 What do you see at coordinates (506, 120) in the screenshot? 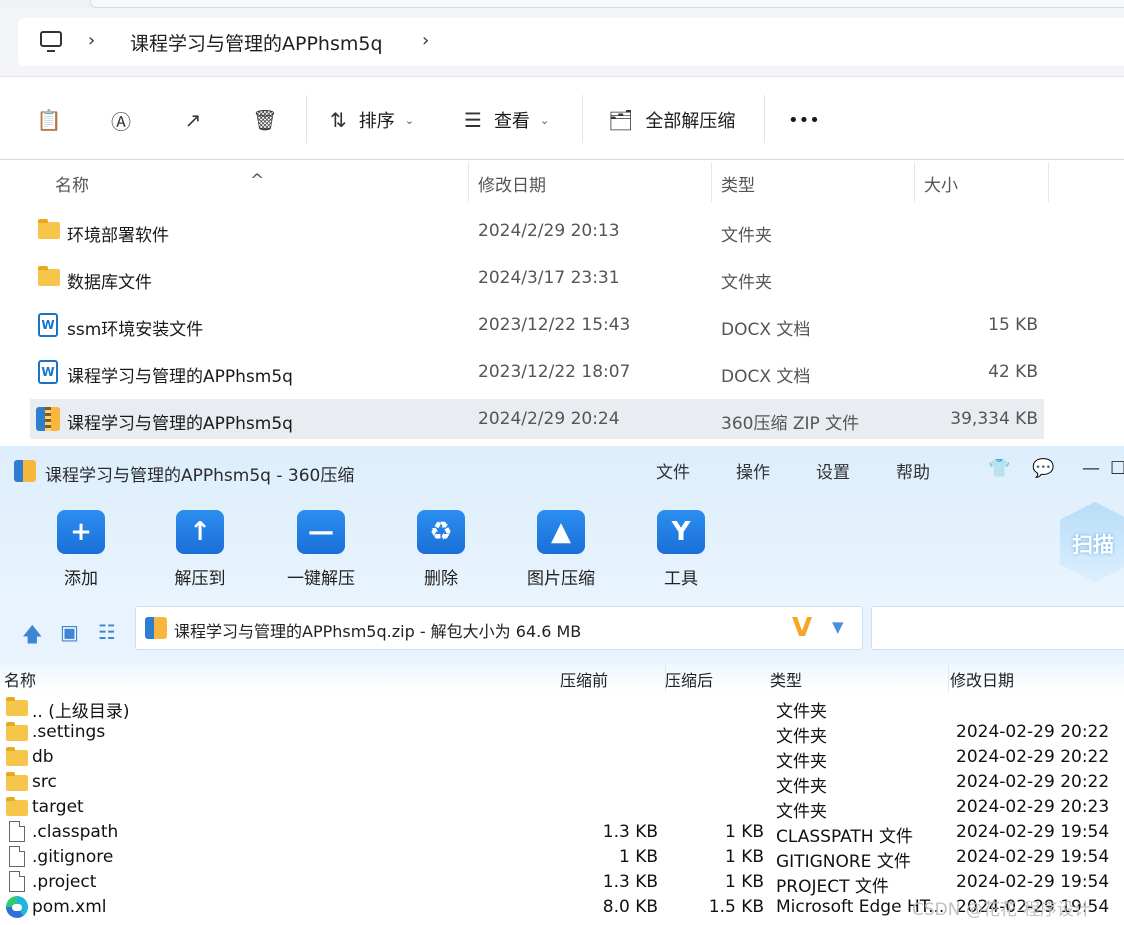
I see `view-button: ☰ 查看 ⌄` at bounding box center [506, 120].